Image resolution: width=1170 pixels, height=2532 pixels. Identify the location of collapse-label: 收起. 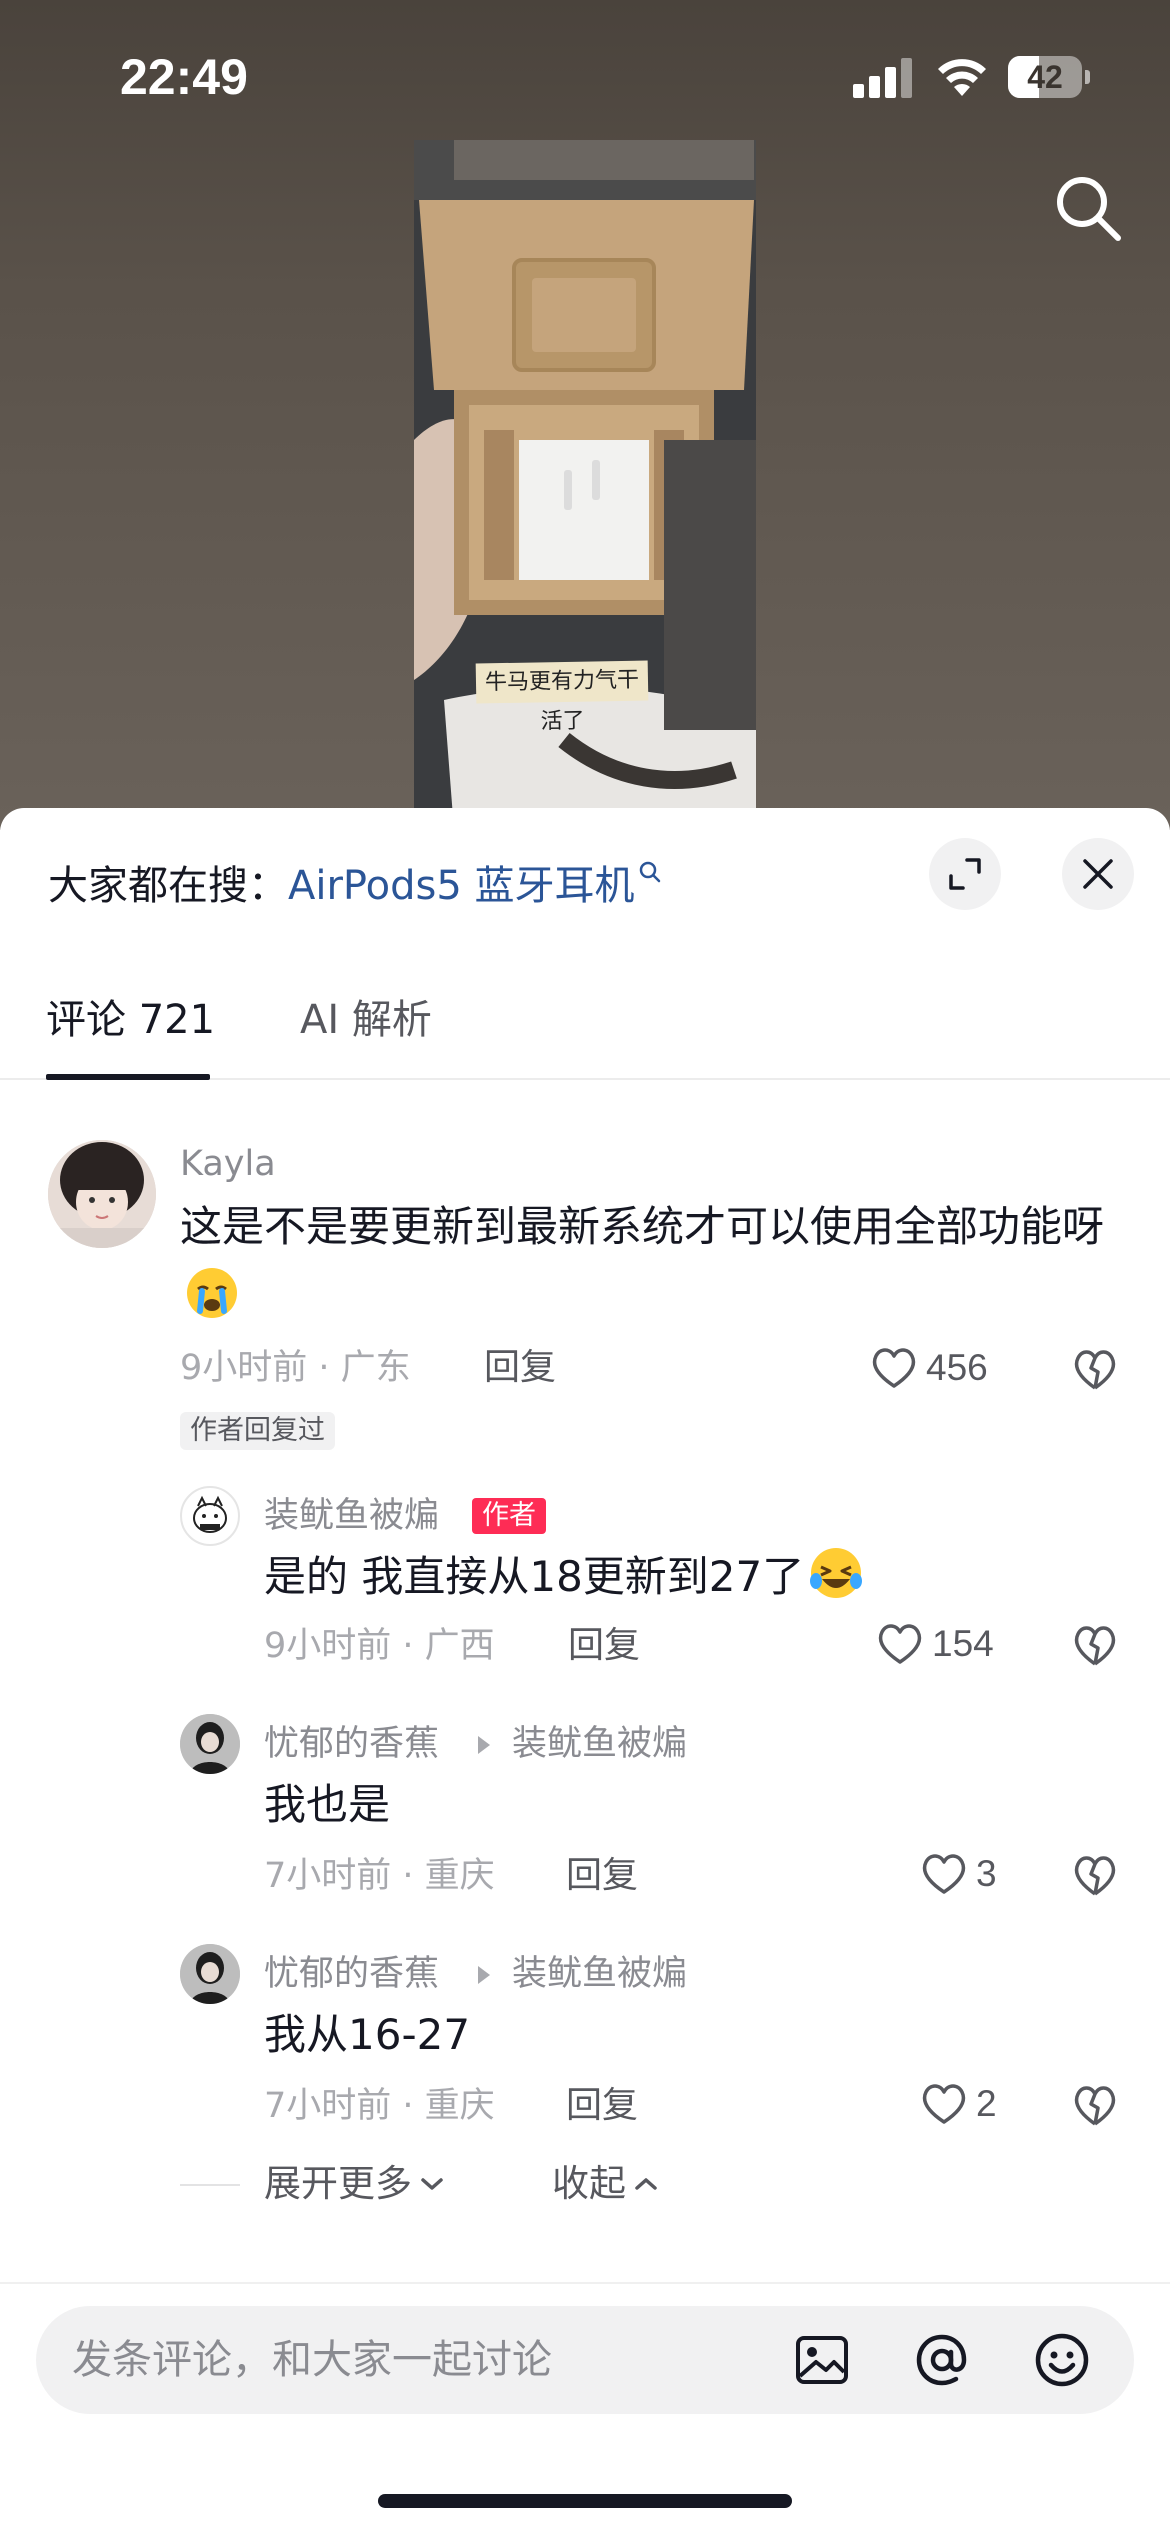
(589, 2183).